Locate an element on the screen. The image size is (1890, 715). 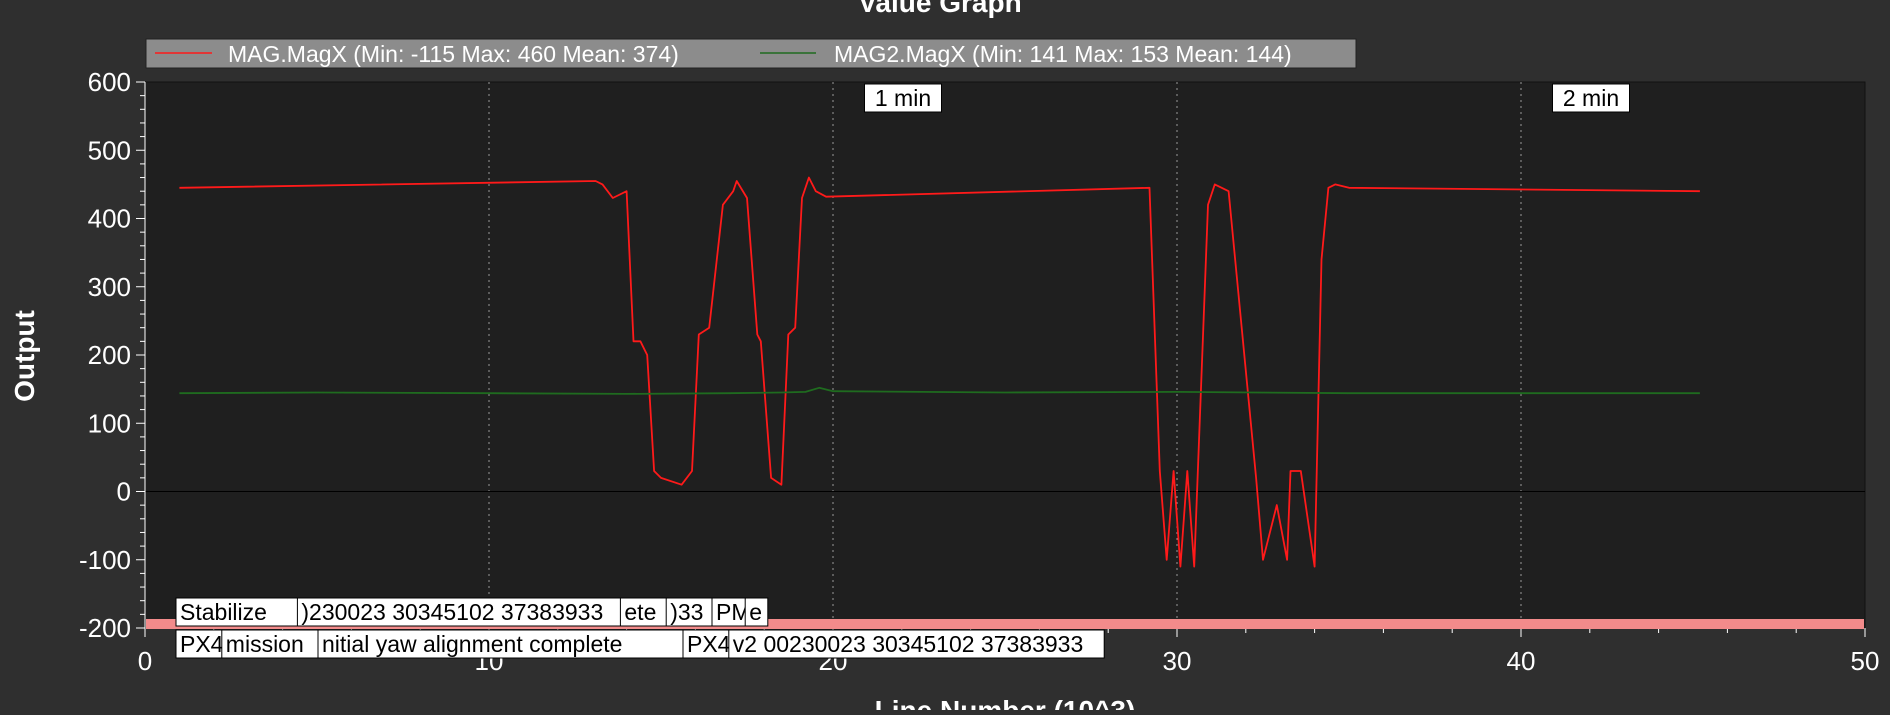
x-axis-label: Line Number (10^3) is located at coordinates (1005, 702).